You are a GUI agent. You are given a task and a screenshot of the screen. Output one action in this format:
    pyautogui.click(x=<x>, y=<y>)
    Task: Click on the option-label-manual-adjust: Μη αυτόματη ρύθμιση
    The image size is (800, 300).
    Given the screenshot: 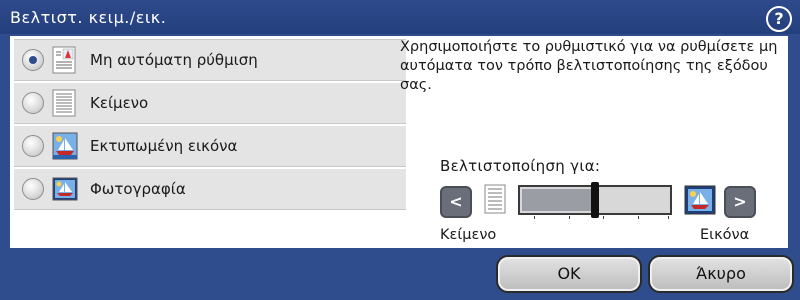 What is the action you would take?
    pyautogui.click(x=174, y=60)
    